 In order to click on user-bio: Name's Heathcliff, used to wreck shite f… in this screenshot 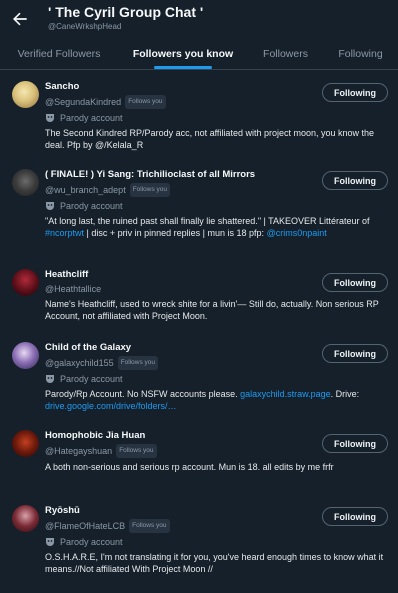, I will do `click(212, 310)`.